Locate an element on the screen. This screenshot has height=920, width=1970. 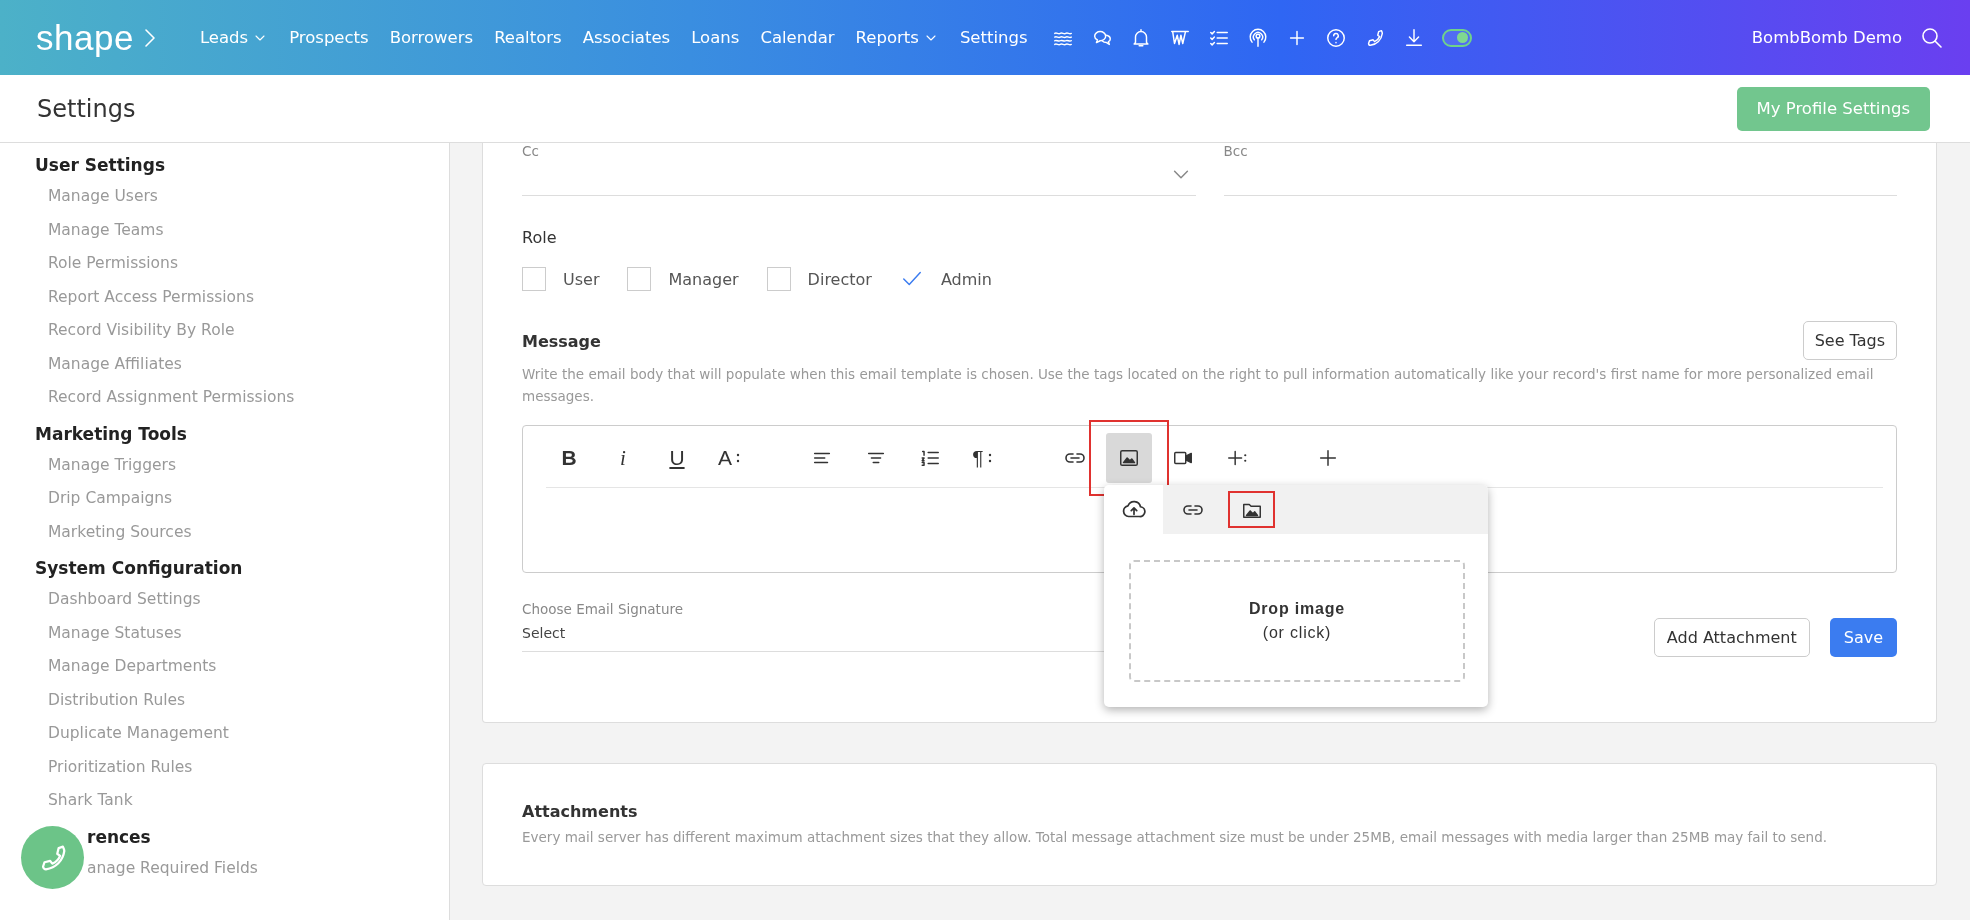
checkbox-label: Manager is located at coordinates (703, 279).